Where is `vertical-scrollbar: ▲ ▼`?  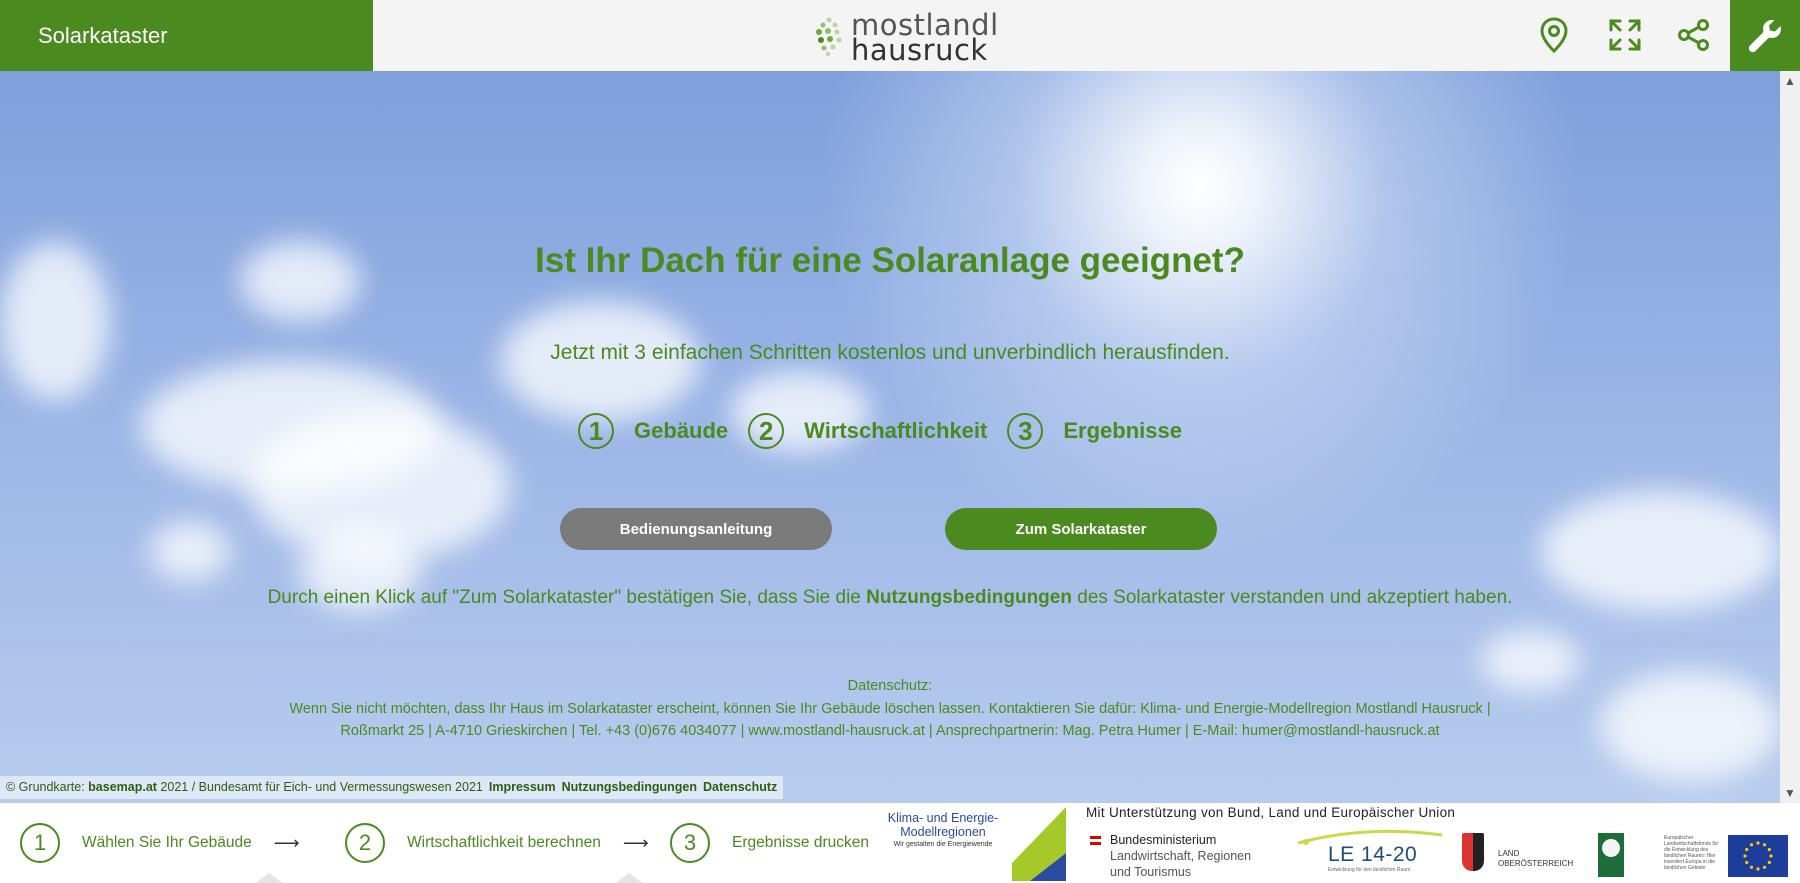 vertical-scrollbar: ▲ ▼ is located at coordinates (1790, 437).